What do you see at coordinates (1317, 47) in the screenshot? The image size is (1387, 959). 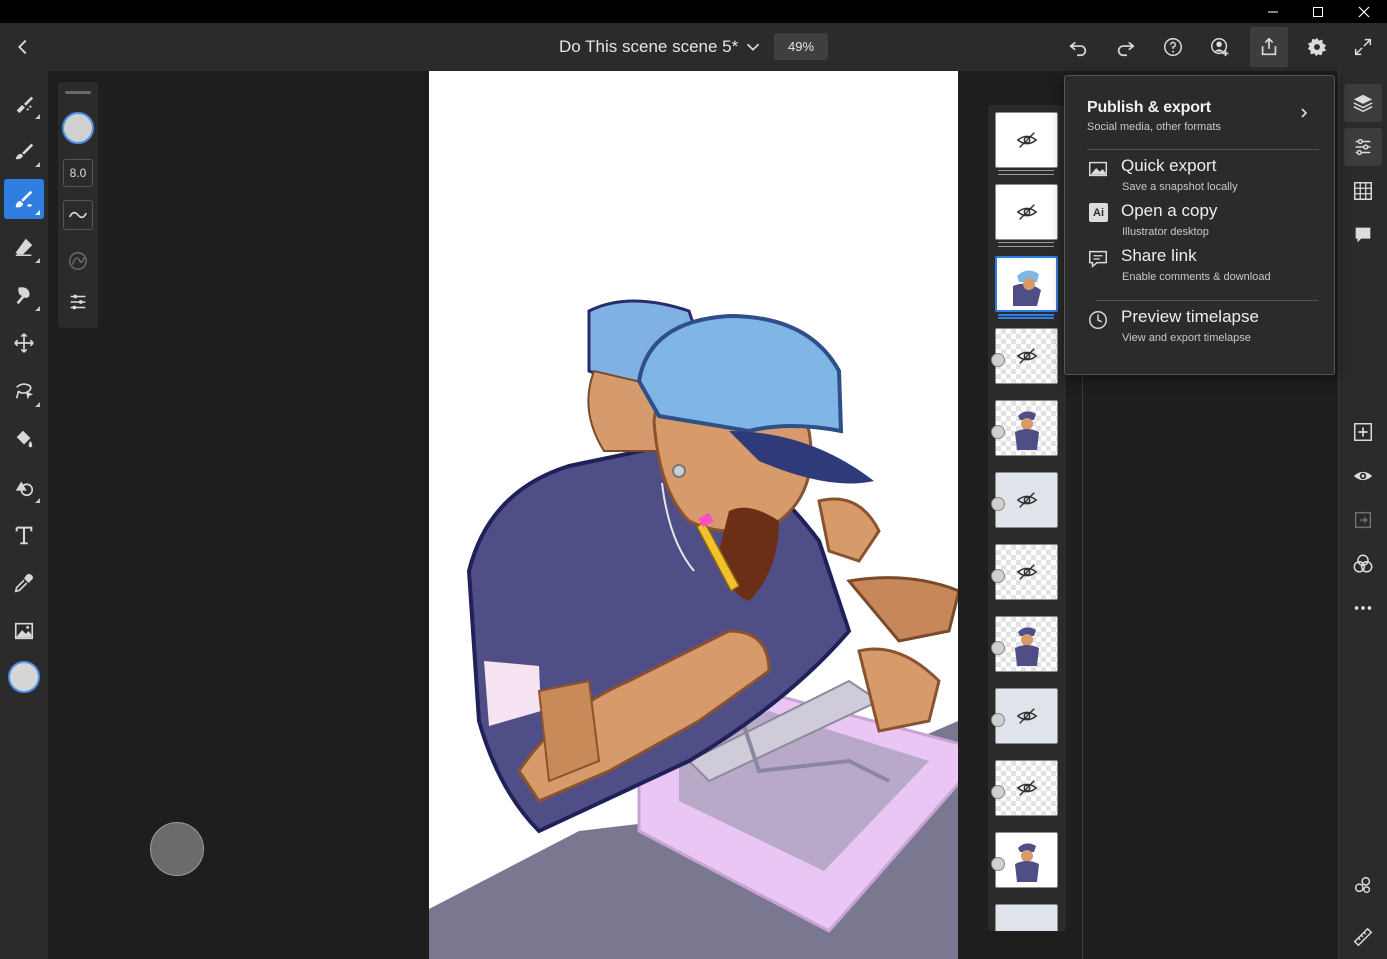 I see `settings-icon` at bounding box center [1317, 47].